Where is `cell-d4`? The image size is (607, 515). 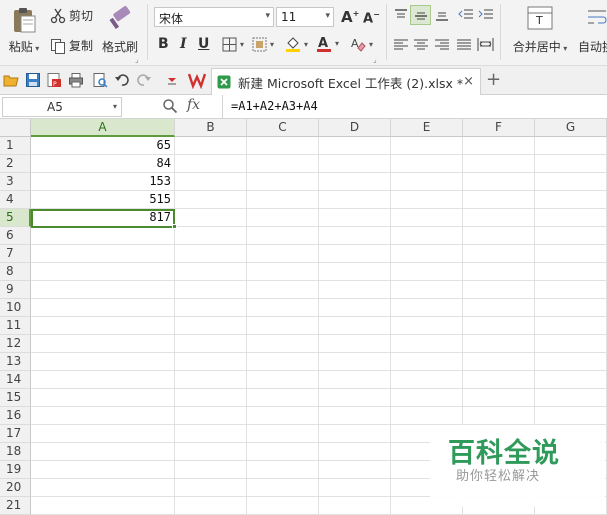 cell-d4 is located at coordinates (355, 200).